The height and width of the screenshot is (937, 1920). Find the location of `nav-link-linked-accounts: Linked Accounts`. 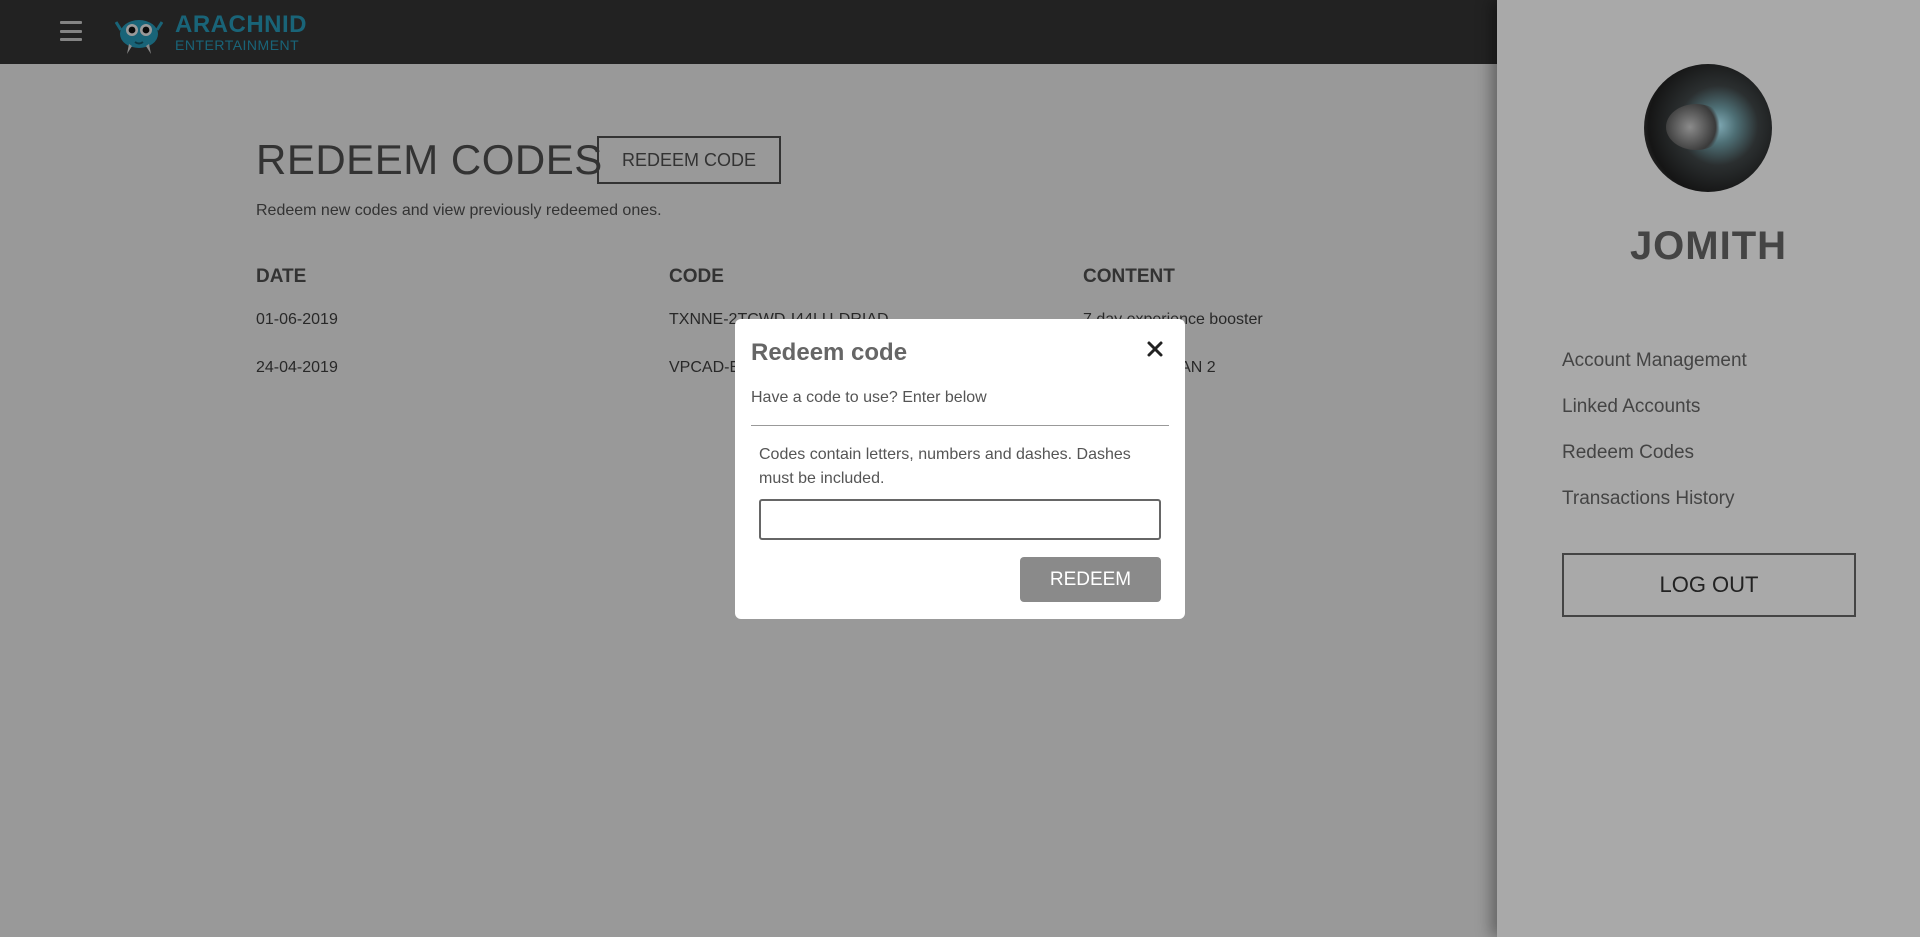

nav-link-linked-accounts: Linked Accounts is located at coordinates (1654, 415).